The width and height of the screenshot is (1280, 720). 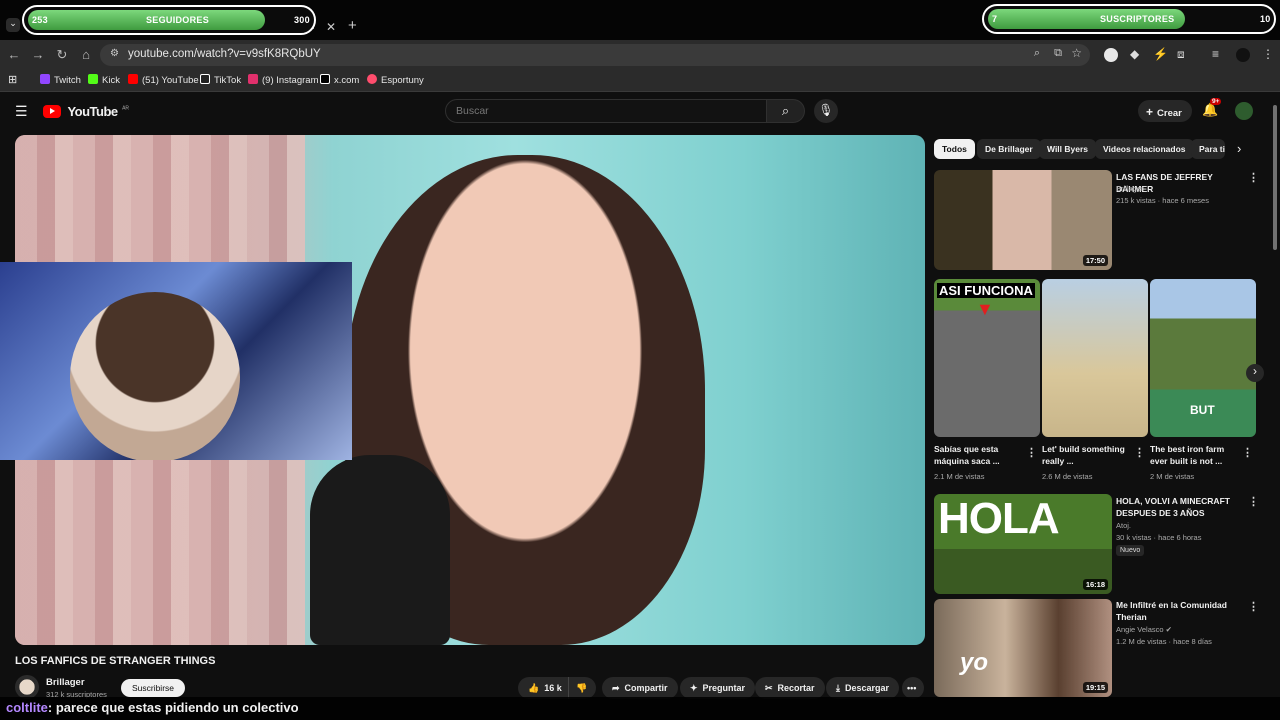 I want to click on shorts-next-icon: ›, so click(x=1255, y=373).